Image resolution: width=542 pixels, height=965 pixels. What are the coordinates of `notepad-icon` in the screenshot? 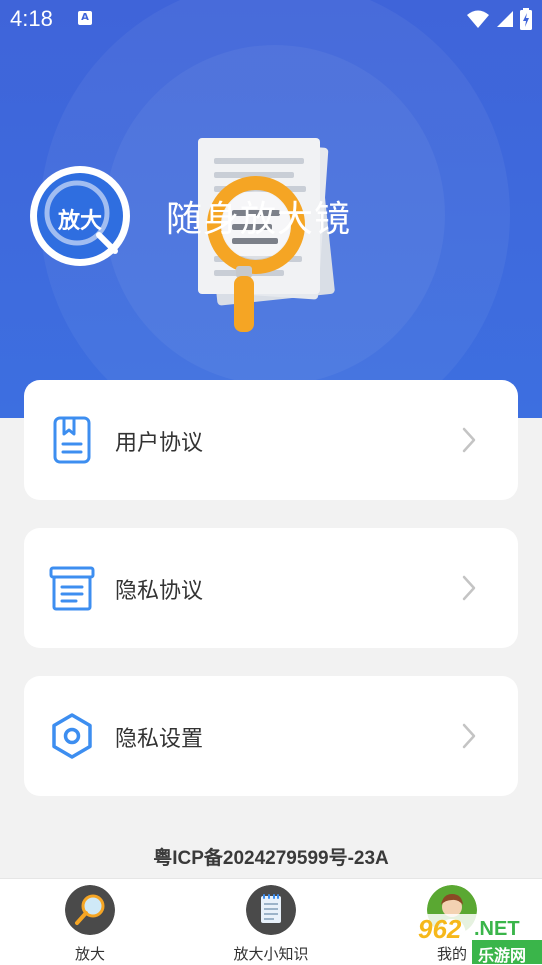 It's located at (271, 910).